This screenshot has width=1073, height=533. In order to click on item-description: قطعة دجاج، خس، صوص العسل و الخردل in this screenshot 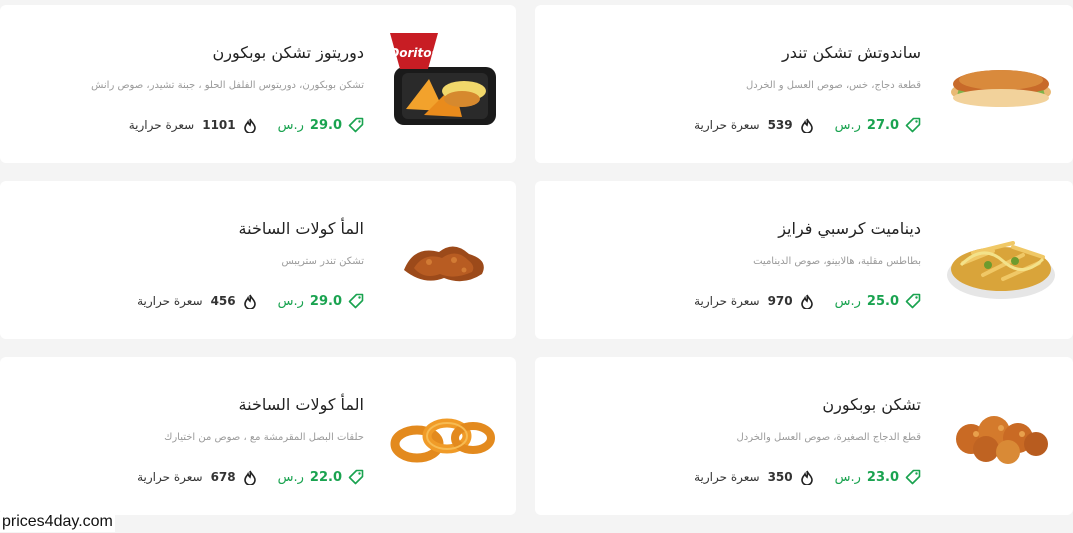, I will do `click(833, 85)`.